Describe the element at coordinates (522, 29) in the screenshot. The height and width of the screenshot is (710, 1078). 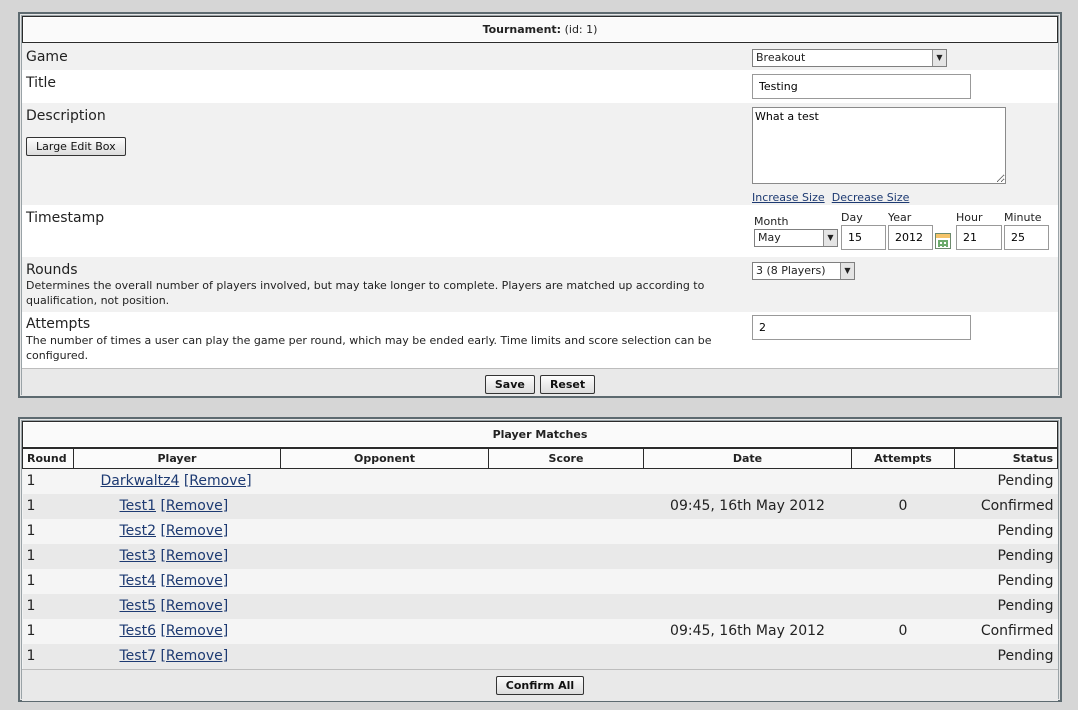
I see `tournament-heading-label: Tournament:` at that location.